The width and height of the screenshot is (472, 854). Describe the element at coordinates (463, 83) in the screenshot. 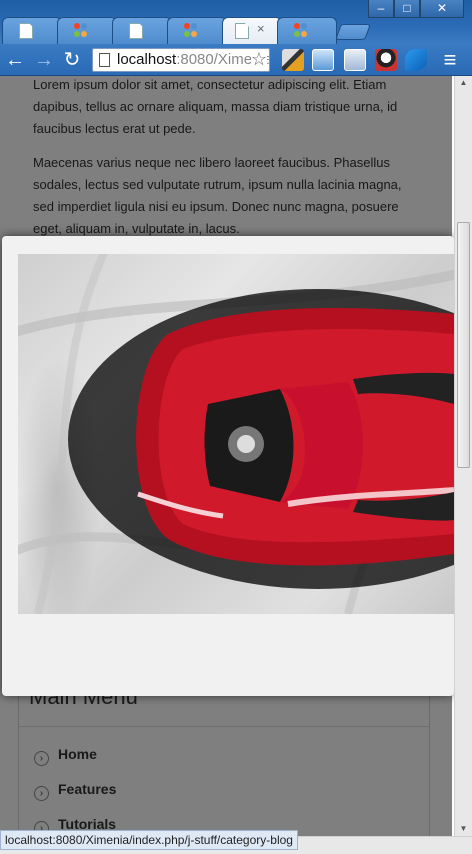

I see `scroll-up-icon: ▲` at that location.